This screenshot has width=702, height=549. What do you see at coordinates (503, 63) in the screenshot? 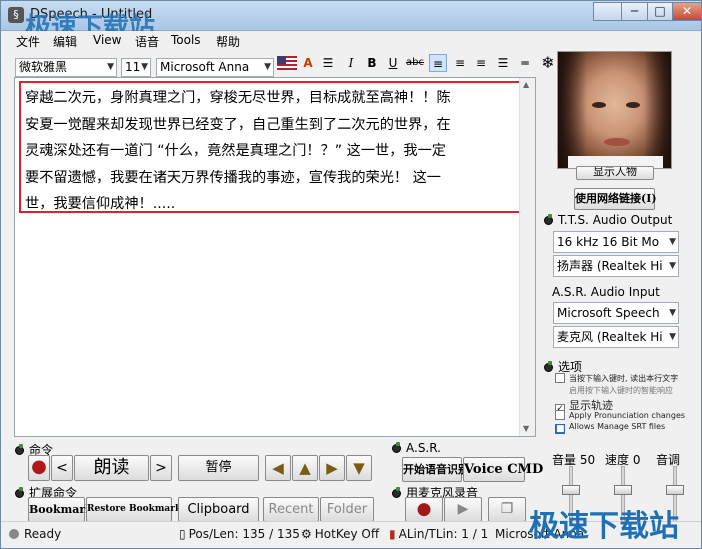
I see `justify-icon: ☰` at bounding box center [503, 63].